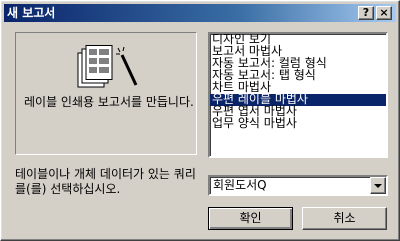 Image resolution: width=400 pixels, height=241 pixels. I want to click on report-wizard-icon, so click(107, 66).